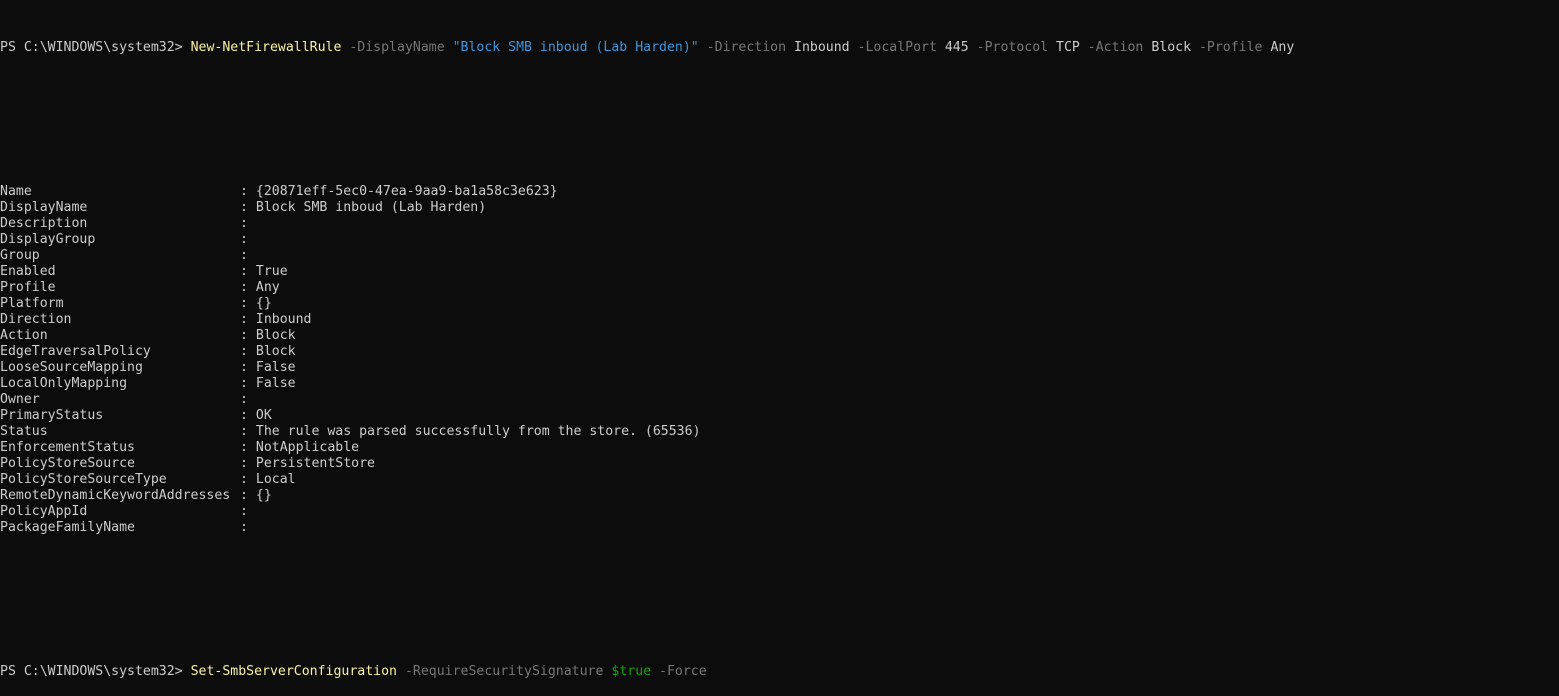 The image size is (1559, 696). I want to click on property-name: Group, so click(20, 255).